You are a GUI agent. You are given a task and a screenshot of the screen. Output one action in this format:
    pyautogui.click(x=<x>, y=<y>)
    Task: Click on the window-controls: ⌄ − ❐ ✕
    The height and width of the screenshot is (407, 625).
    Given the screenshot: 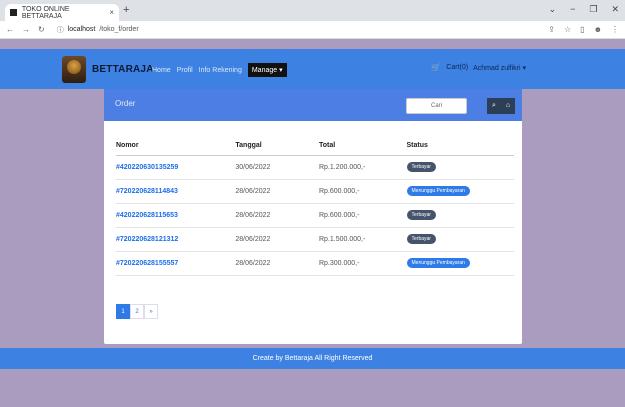 What is the action you would take?
    pyautogui.click(x=584, y=9)
    